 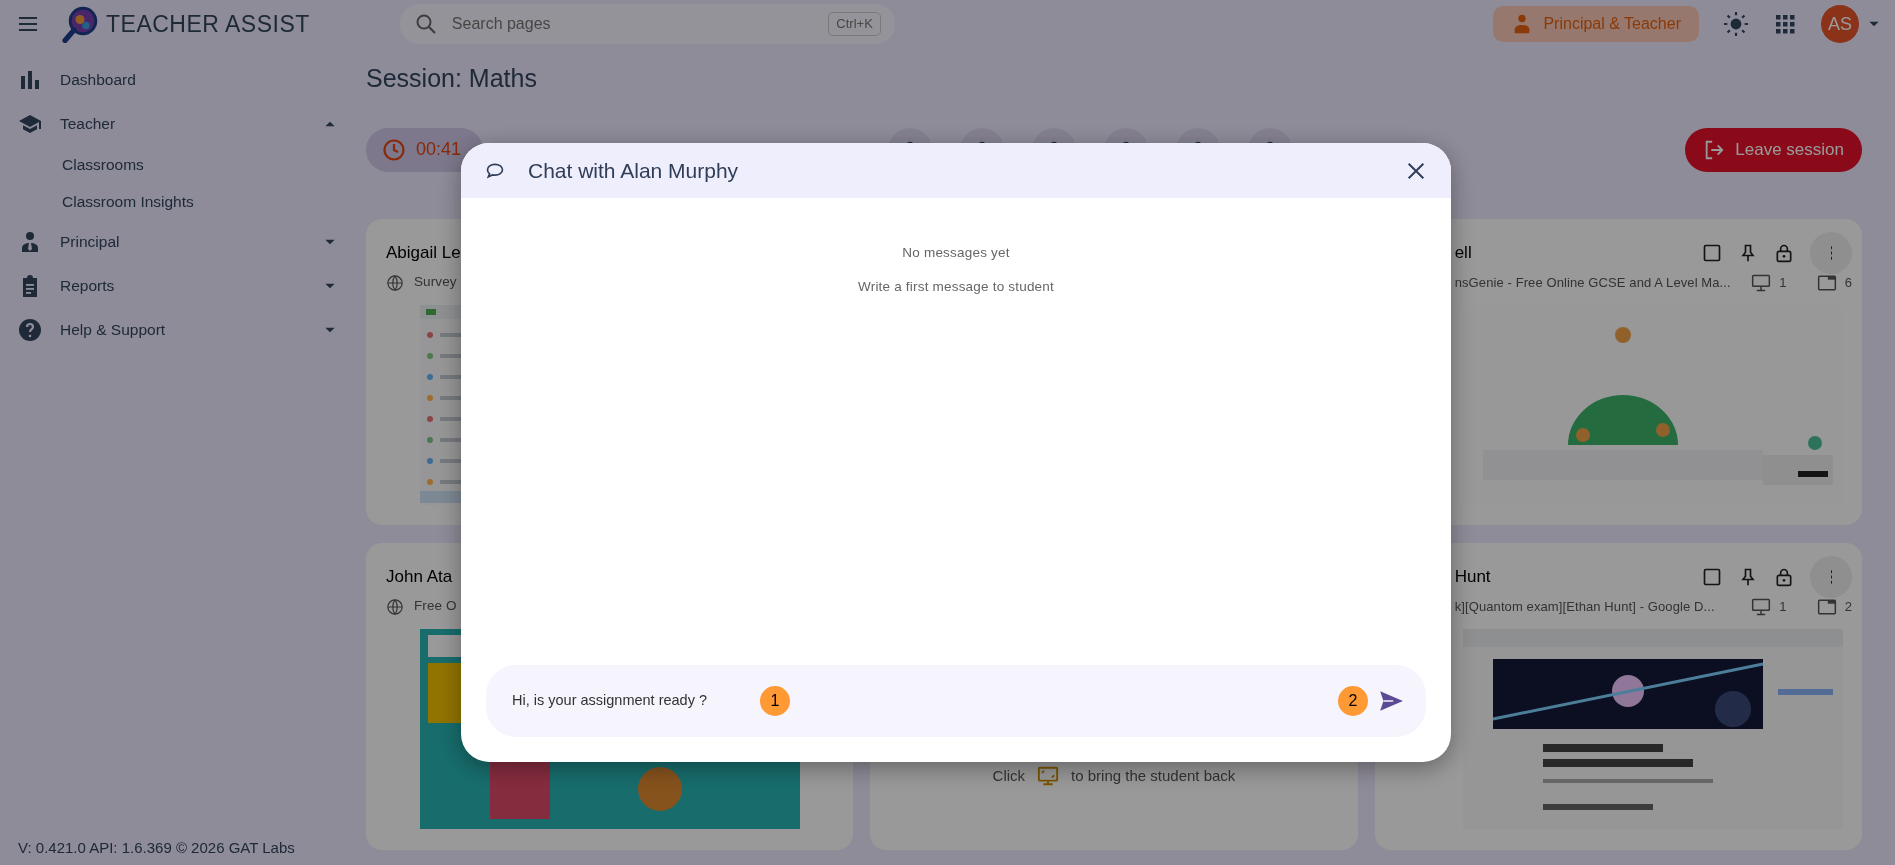 What do you see at coordinates (80, 24) in the screenshot?
I see `magnifier-logo-icon` at bounding box center [80, 24].